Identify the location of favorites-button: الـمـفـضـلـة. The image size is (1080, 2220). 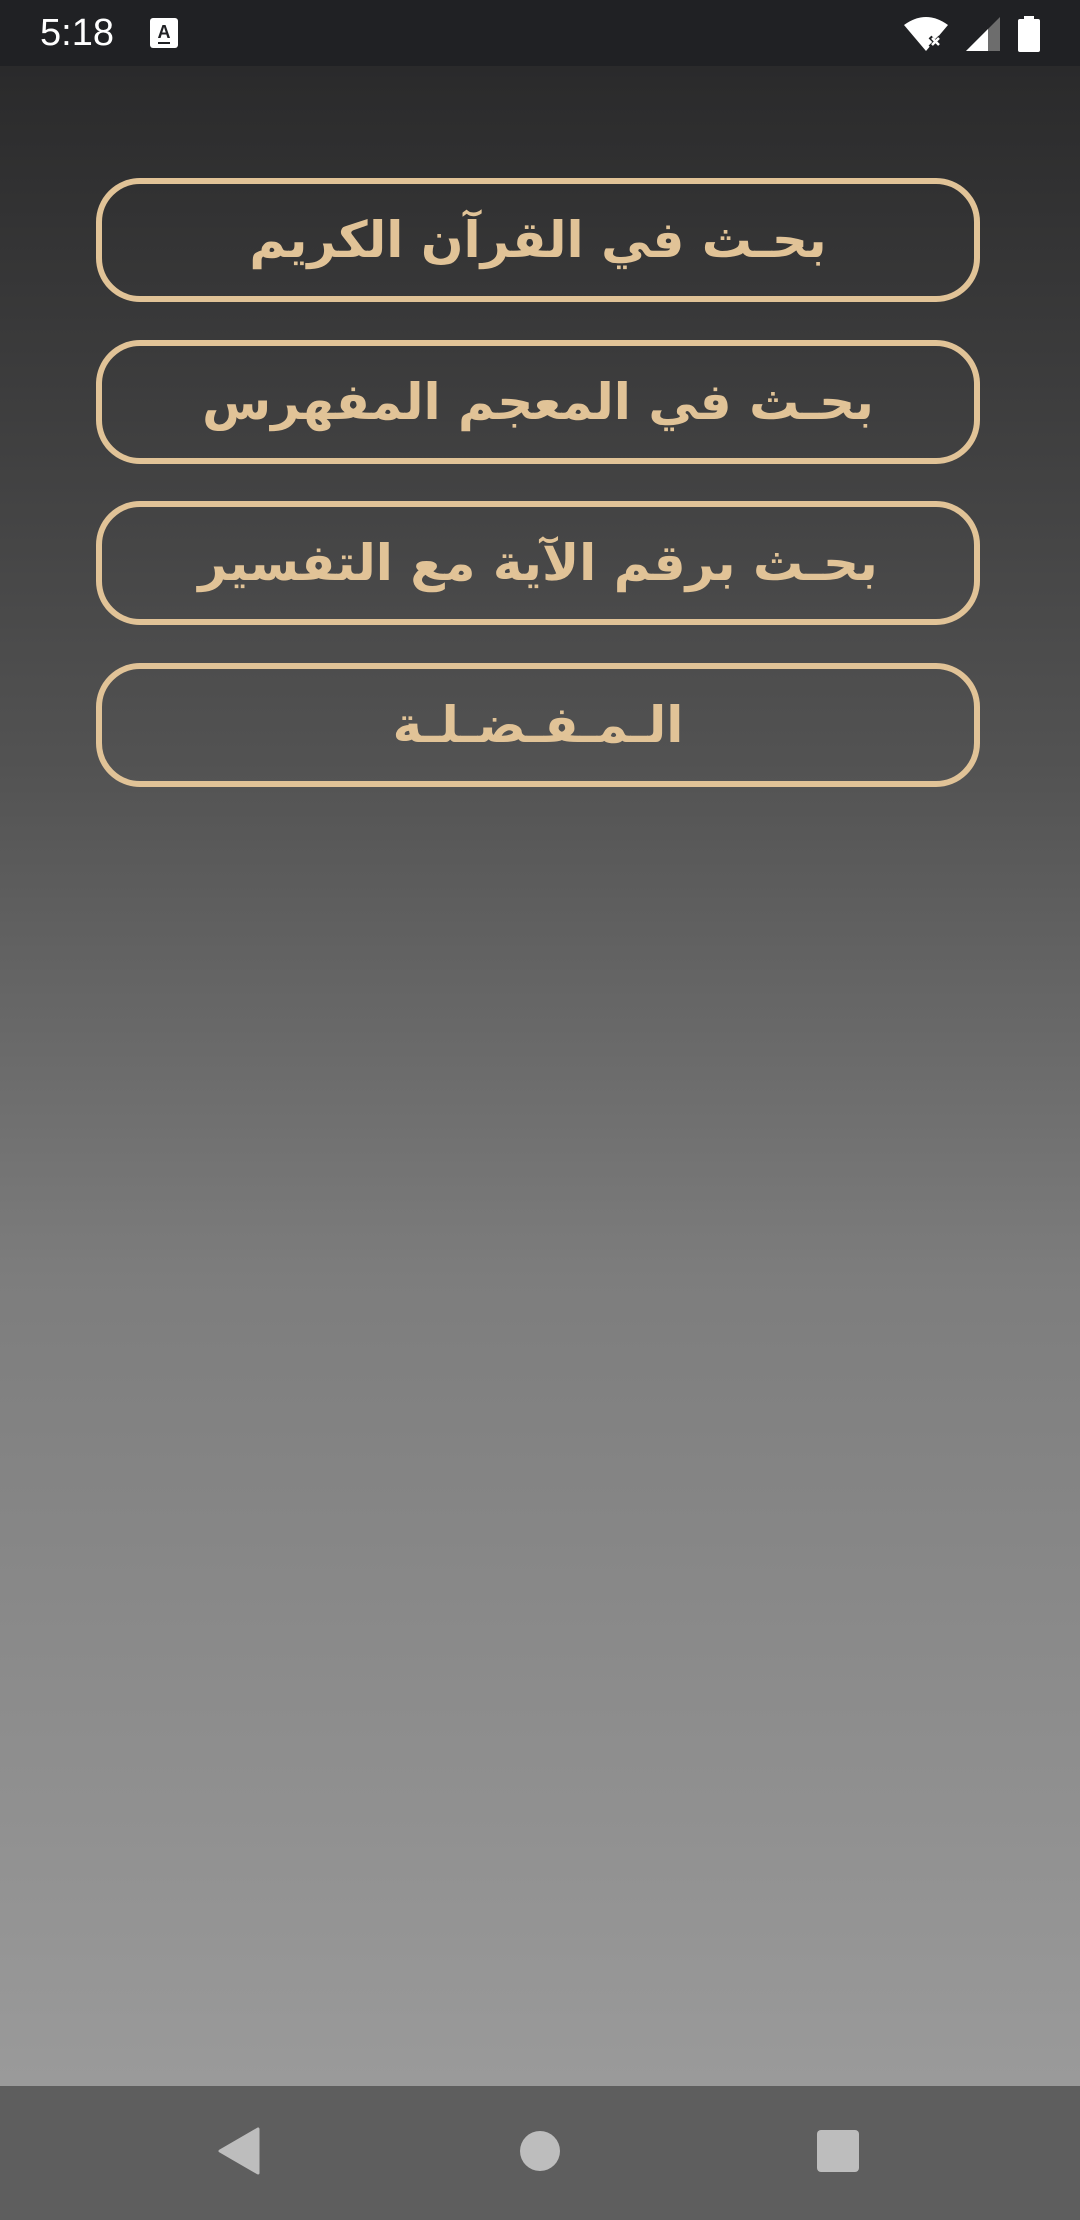
(538, 725).